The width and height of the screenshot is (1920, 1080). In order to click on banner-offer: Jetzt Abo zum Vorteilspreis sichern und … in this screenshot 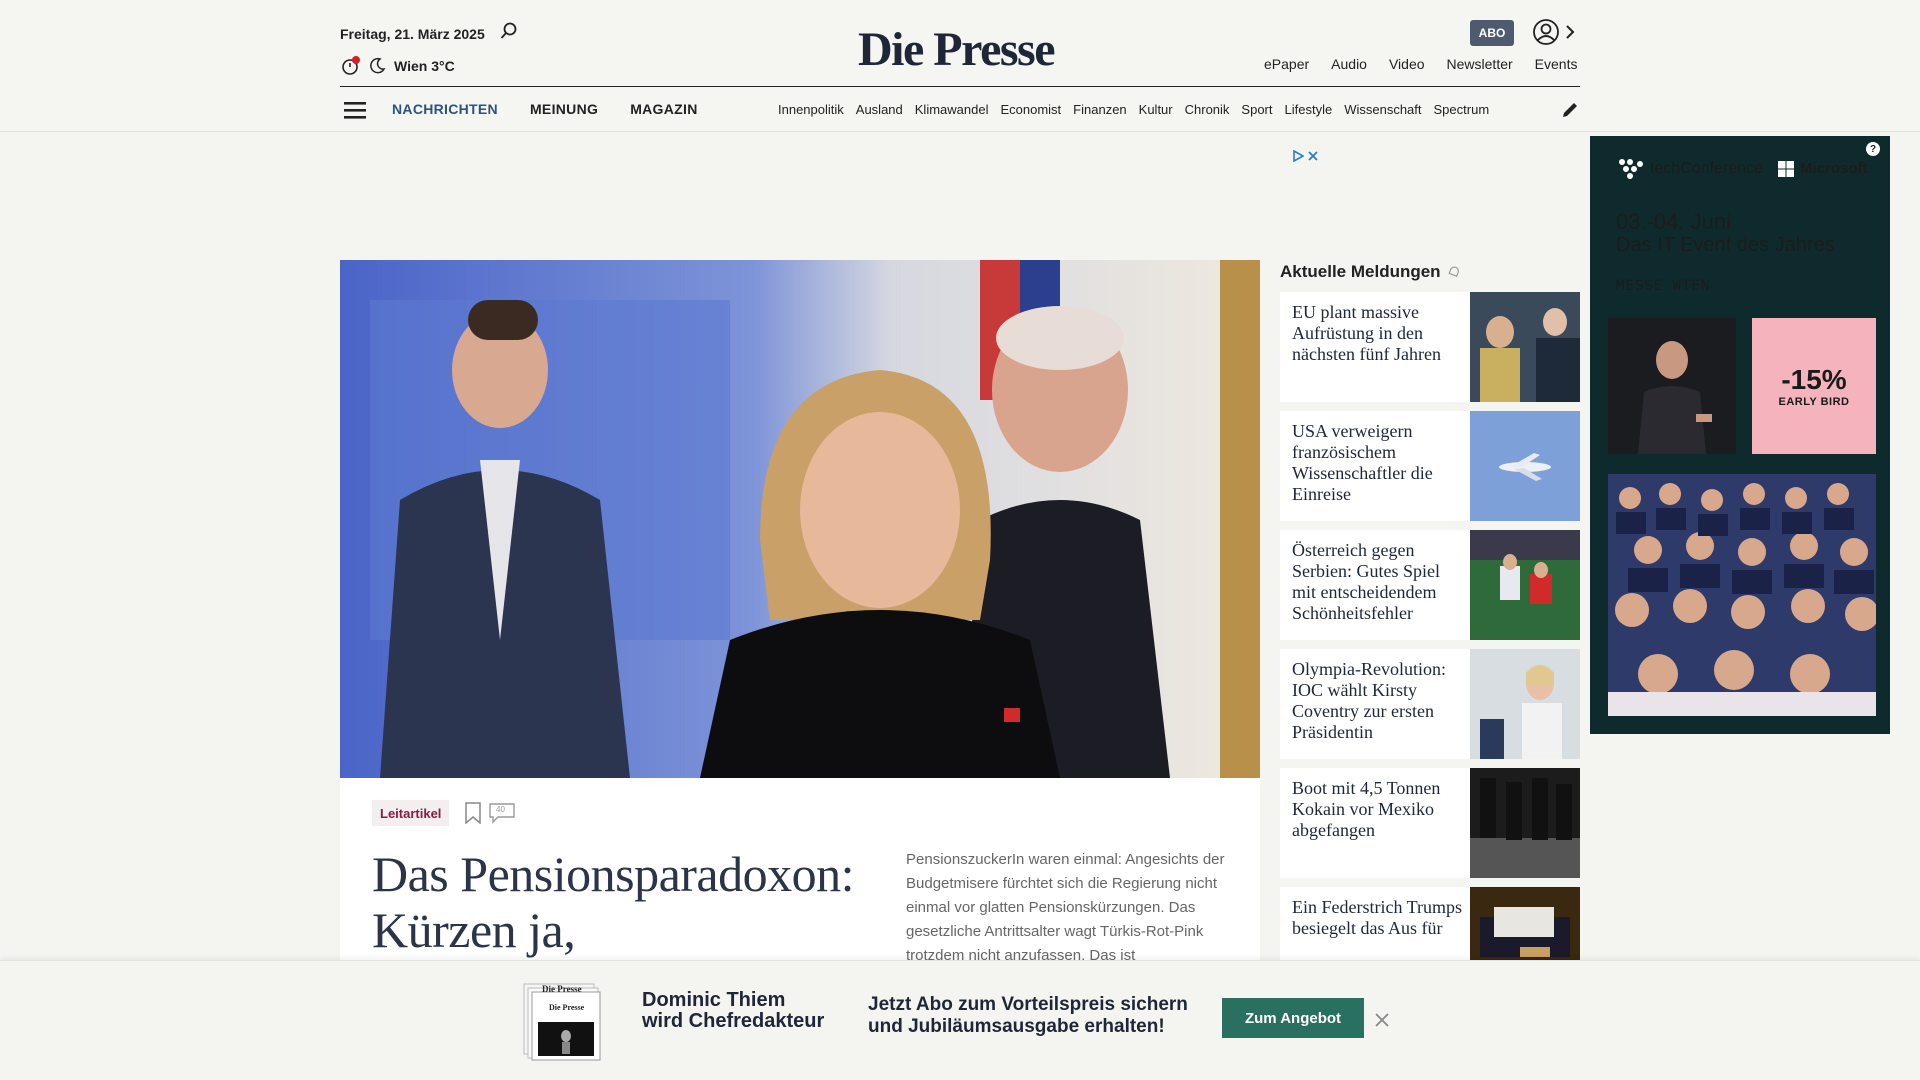, I will do `click(1028, 1016)`.